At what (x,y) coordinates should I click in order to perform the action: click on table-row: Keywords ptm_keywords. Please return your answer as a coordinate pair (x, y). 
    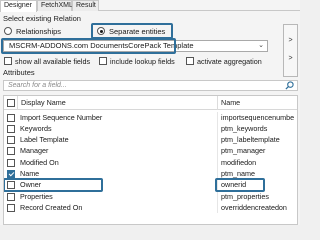
    Looking at the image, I should click on (150, 128).